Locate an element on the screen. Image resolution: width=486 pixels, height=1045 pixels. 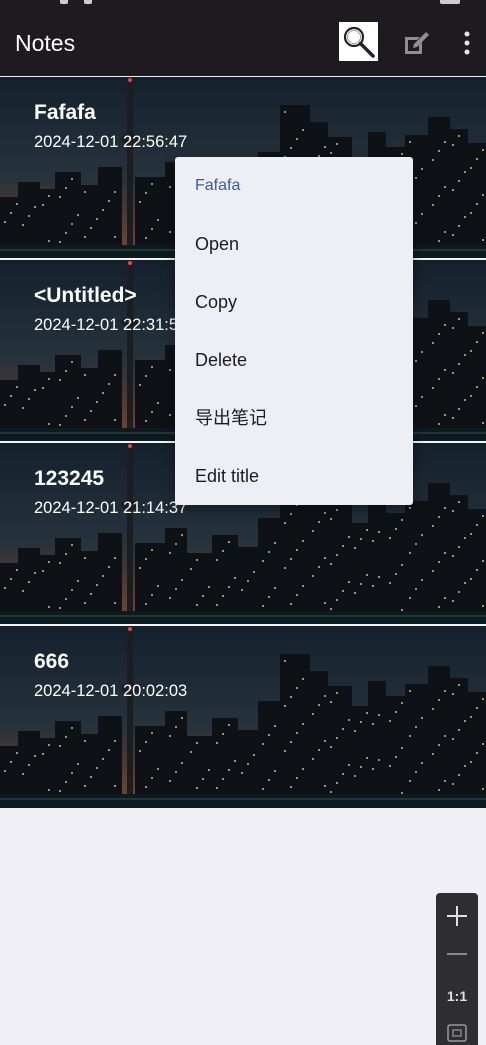
plus-icon is located at coordinates (457, 916).